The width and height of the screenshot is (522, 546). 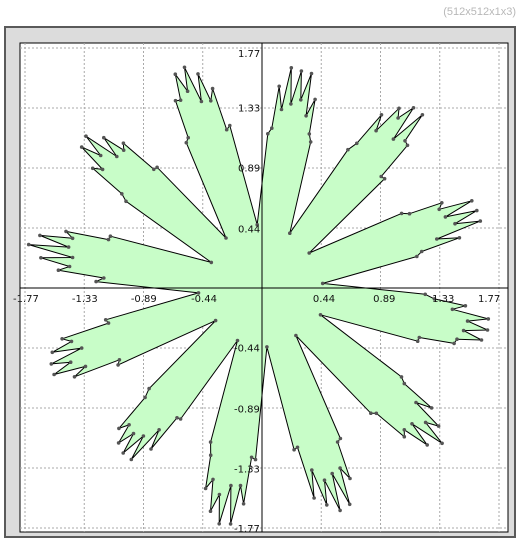 What do you see at coordinates (247, 529) in the screenshot?
I see `y-tick-label: -1.77` at bounding box center [247, 529].